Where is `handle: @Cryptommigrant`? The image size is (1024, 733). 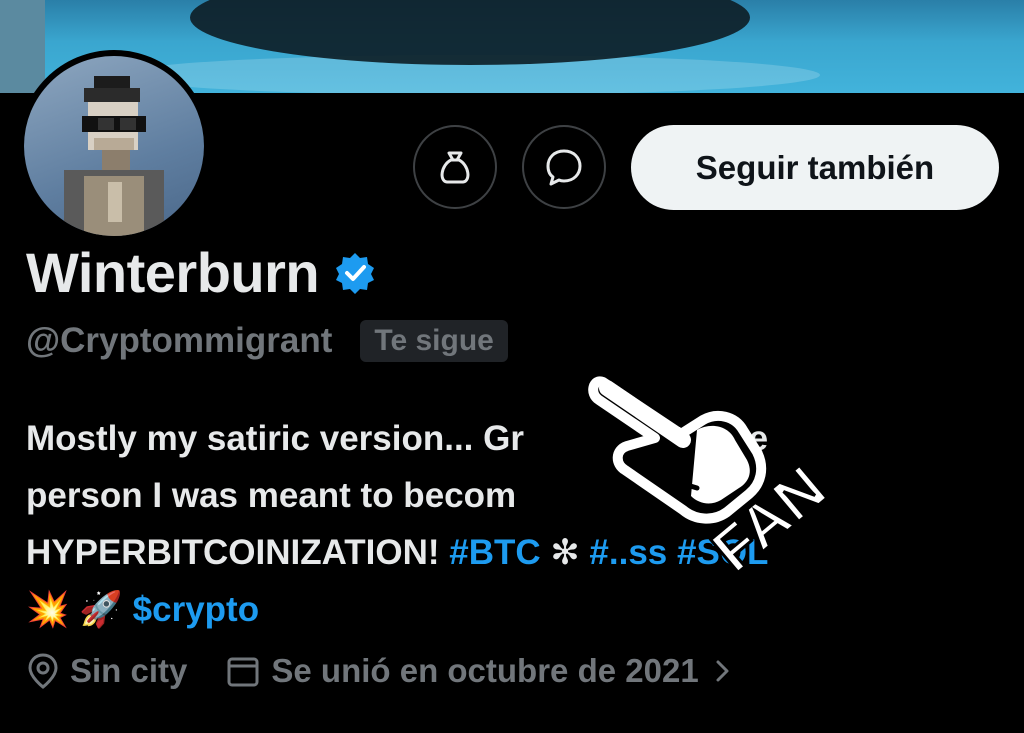
handle: @Cryptommigrant is located at coordinates (179, 340).